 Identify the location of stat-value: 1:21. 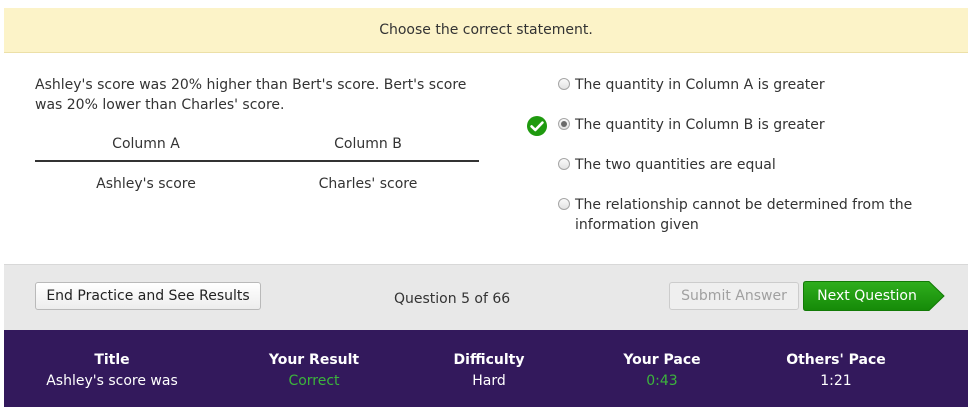
(836, 381).